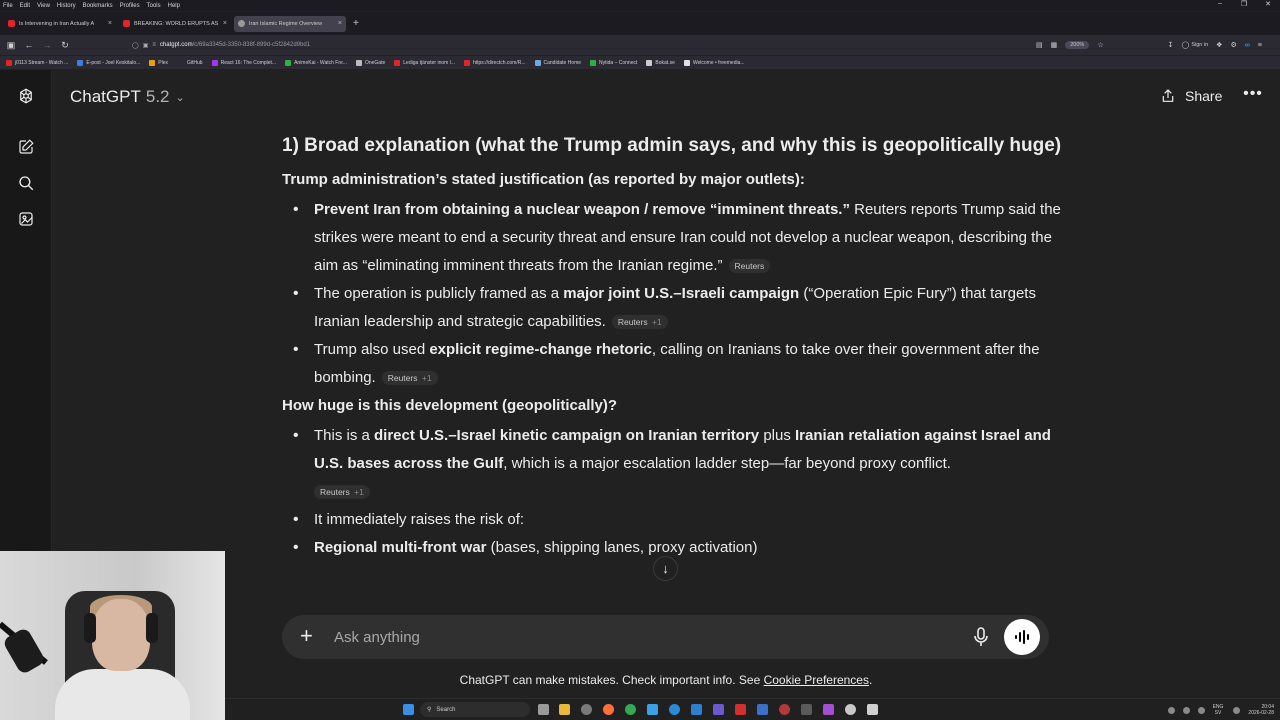 This screenshot has width=1280, height=720. What do you see at coordinates (429, 710) in the screenshot?
I see `search-icon: ⚲` at bounding box center [429, 710].